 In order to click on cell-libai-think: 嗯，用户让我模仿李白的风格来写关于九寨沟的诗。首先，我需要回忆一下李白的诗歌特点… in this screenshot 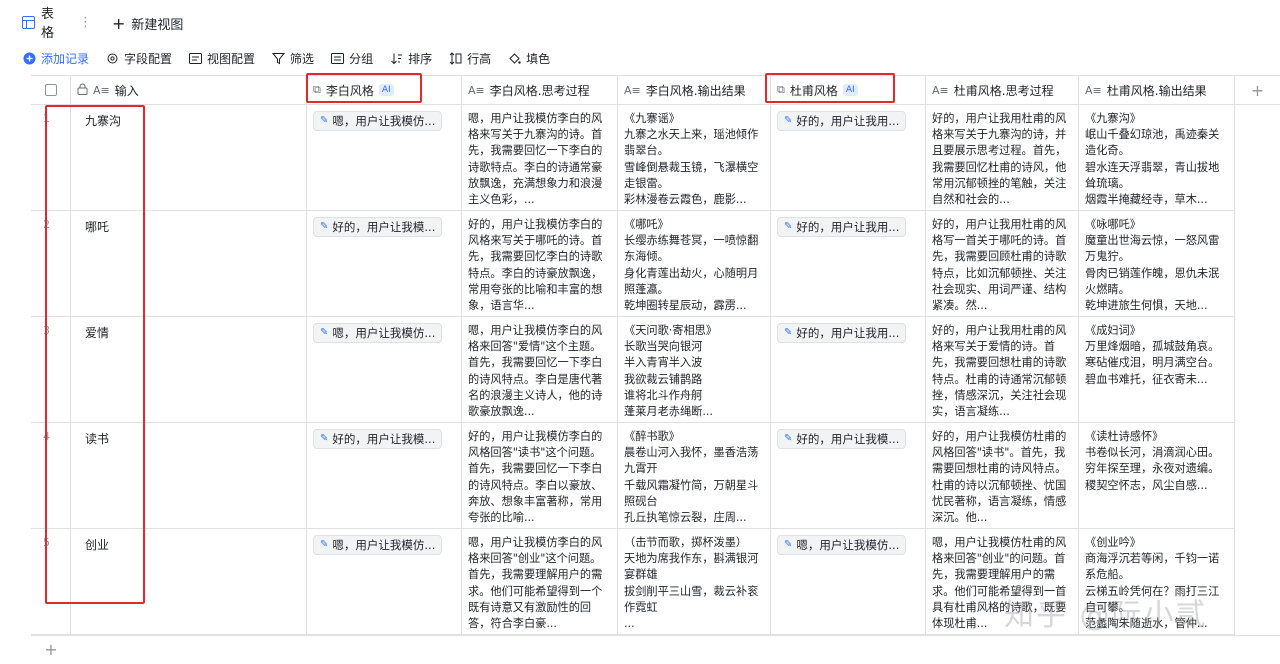, I will do `click(540, 158)`.